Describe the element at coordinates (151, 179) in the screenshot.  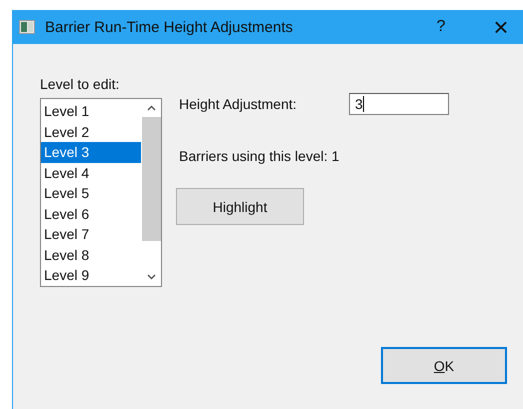
I see `scrollbar-thumb` at that location.